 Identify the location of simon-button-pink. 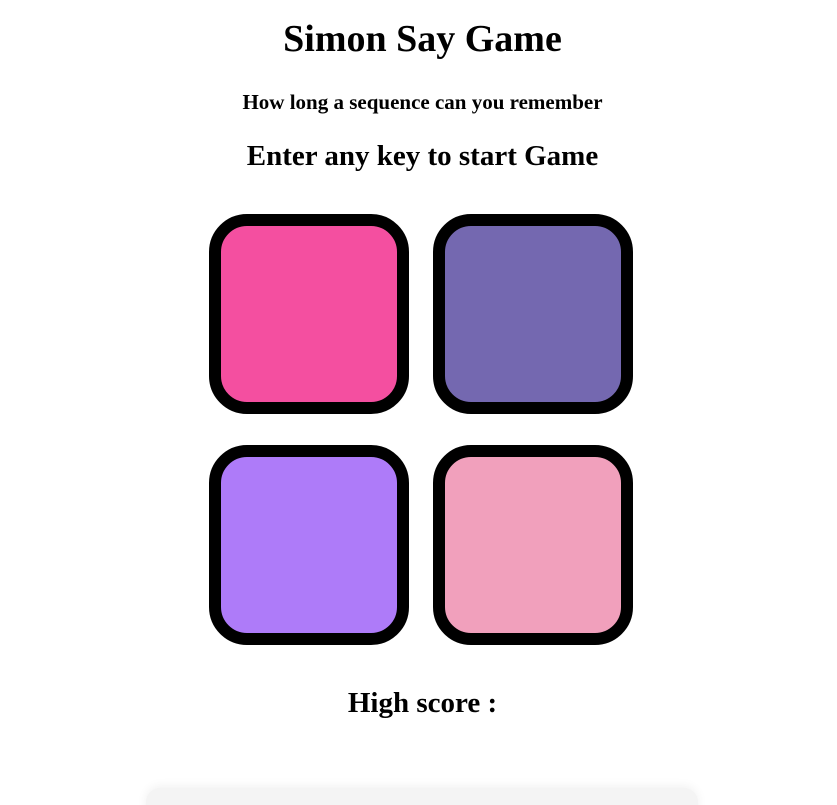
(309, 314).